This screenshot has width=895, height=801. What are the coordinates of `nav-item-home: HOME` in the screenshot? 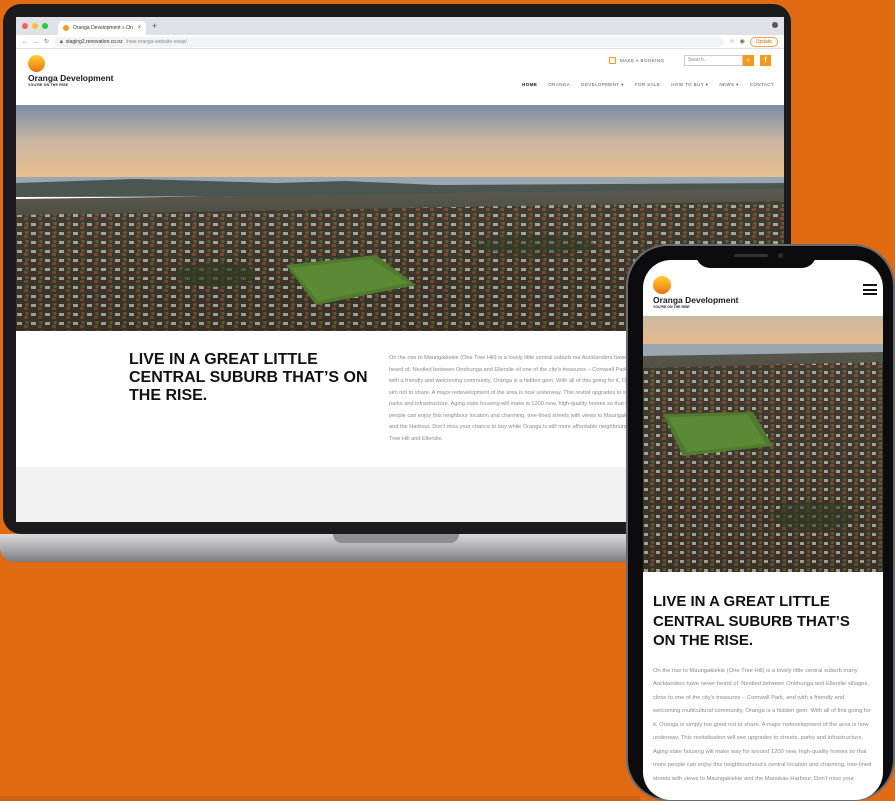 It's located at (529, 85).